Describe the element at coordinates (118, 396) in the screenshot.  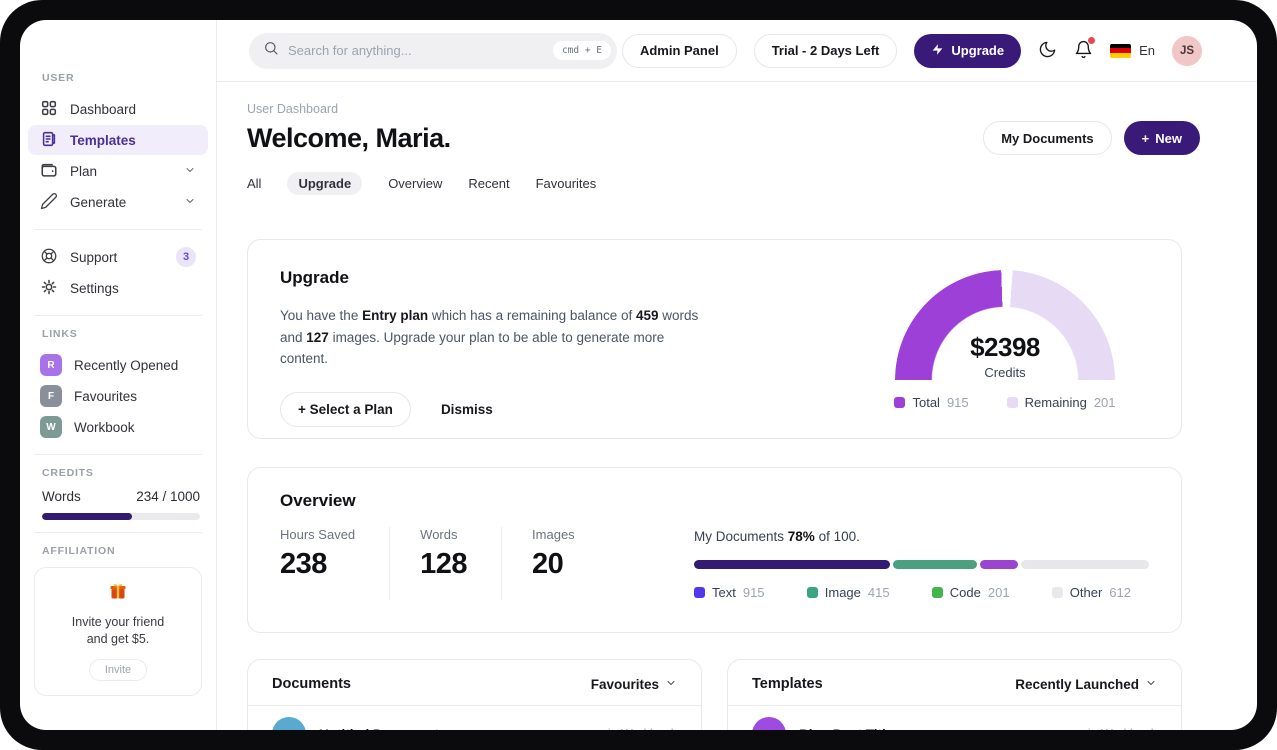
I see `sidebar-link-favourites: F Favourites` at that location.